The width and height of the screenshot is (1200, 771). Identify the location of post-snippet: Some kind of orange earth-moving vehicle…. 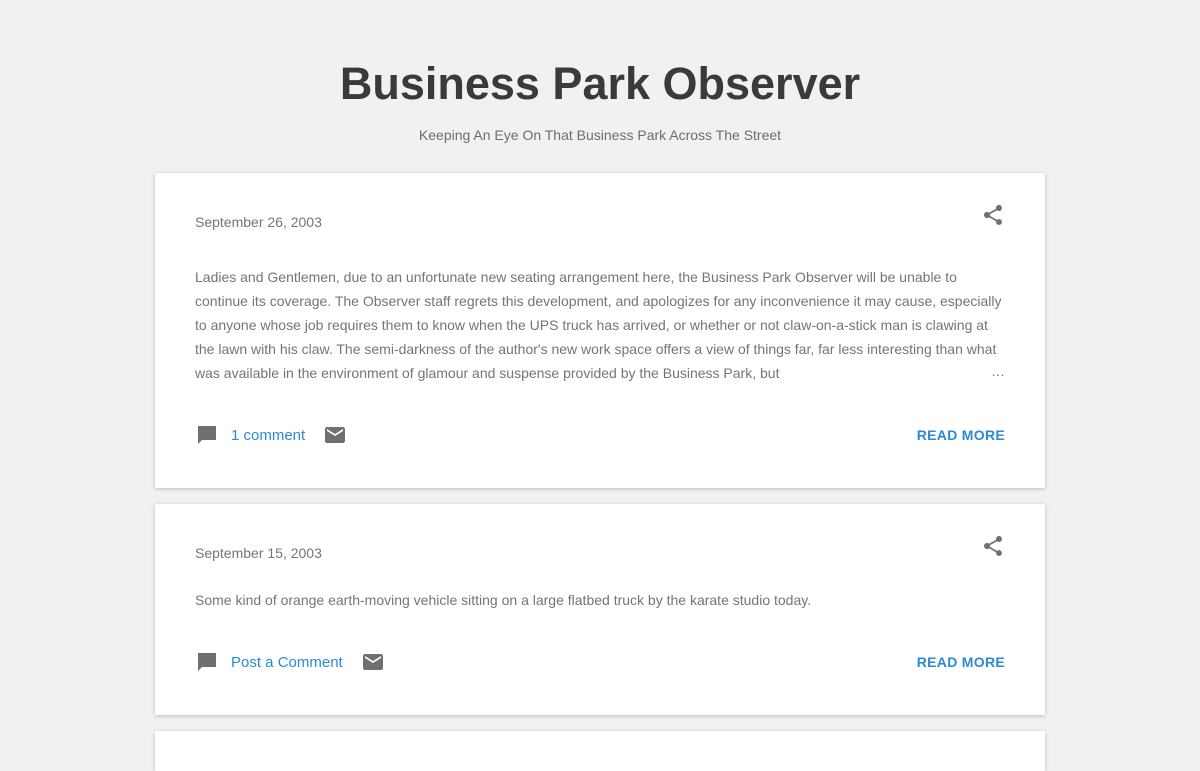
(600, 600).